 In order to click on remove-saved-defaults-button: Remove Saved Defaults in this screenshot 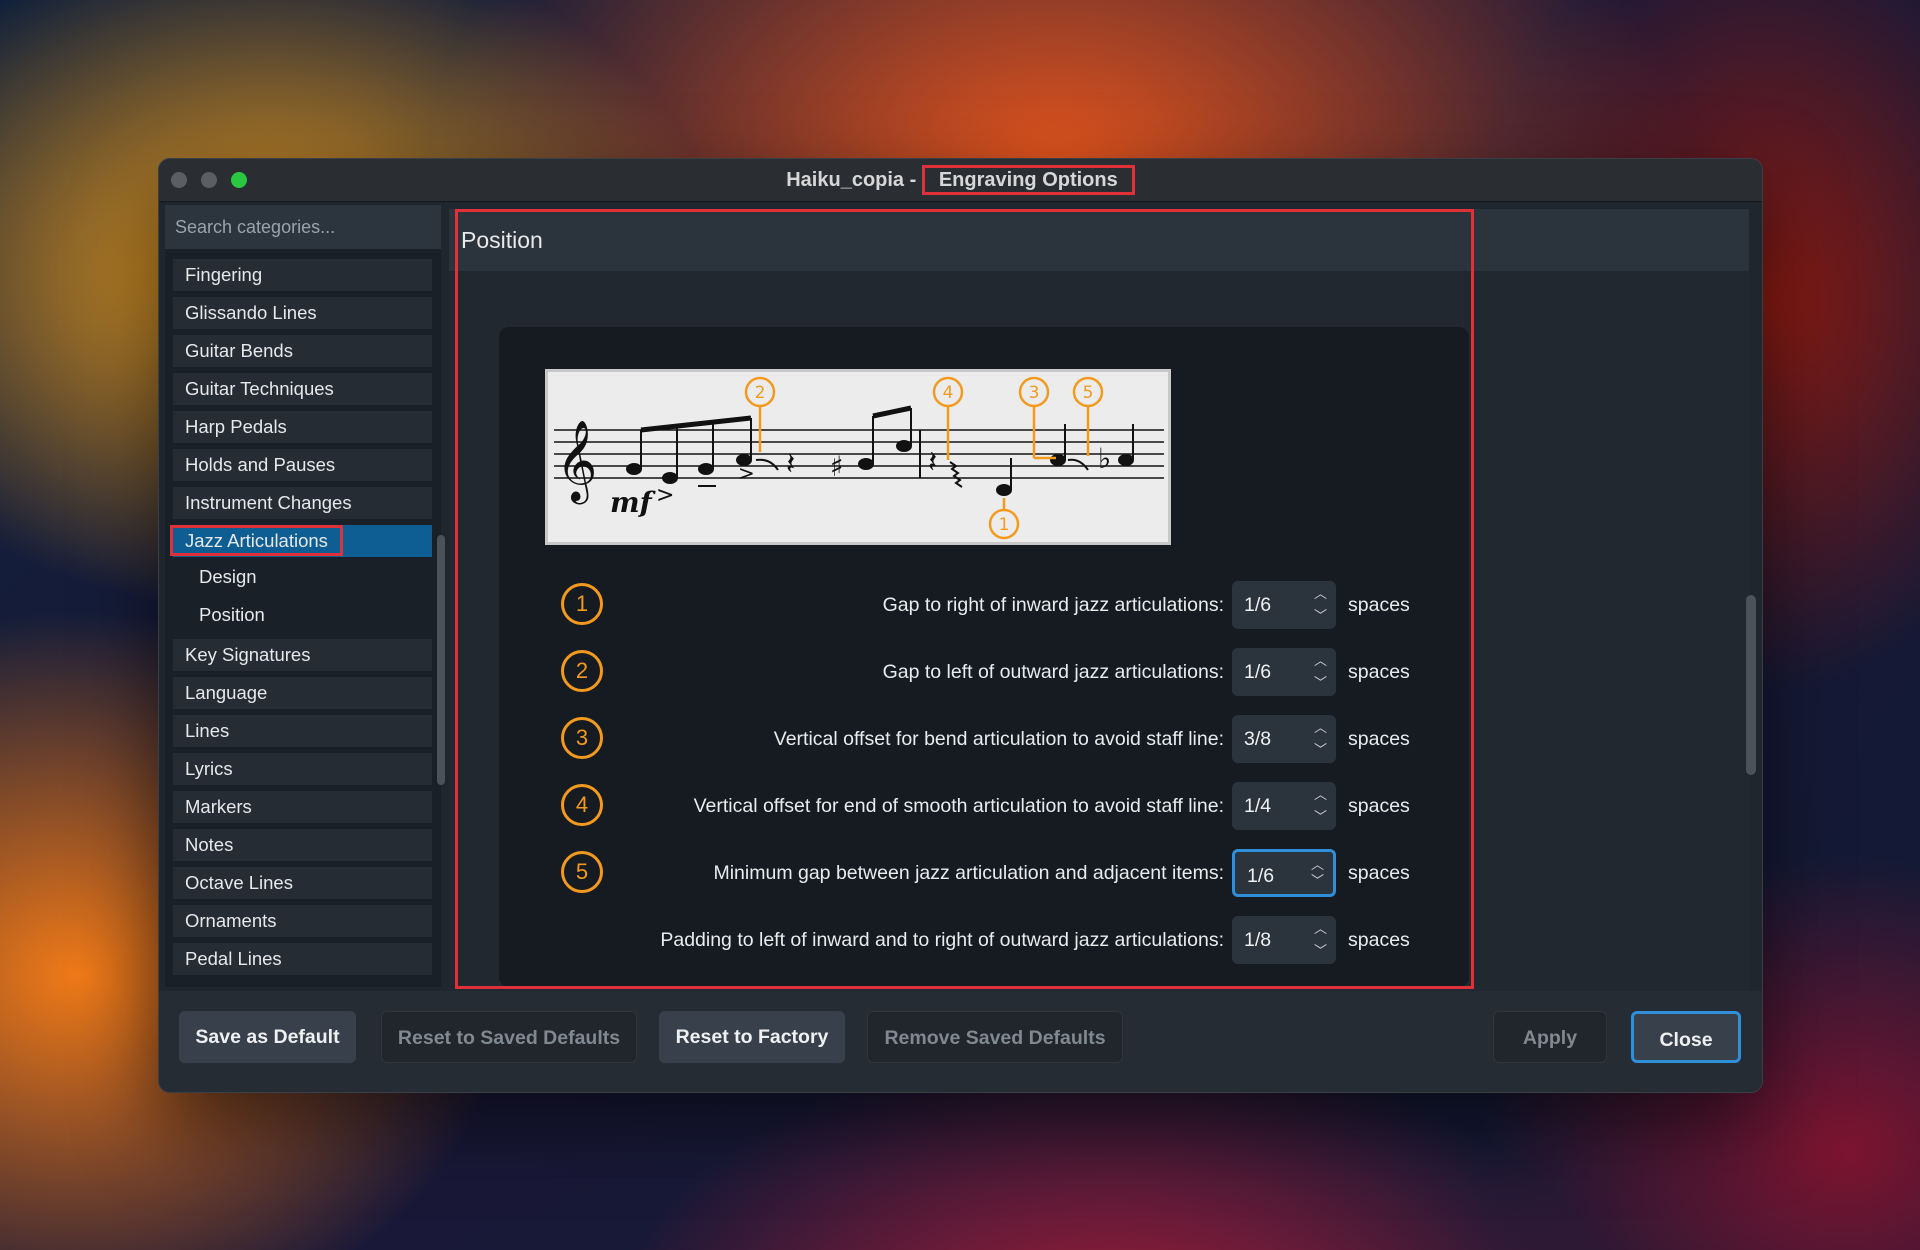, I will do `click(995, 1037)`.